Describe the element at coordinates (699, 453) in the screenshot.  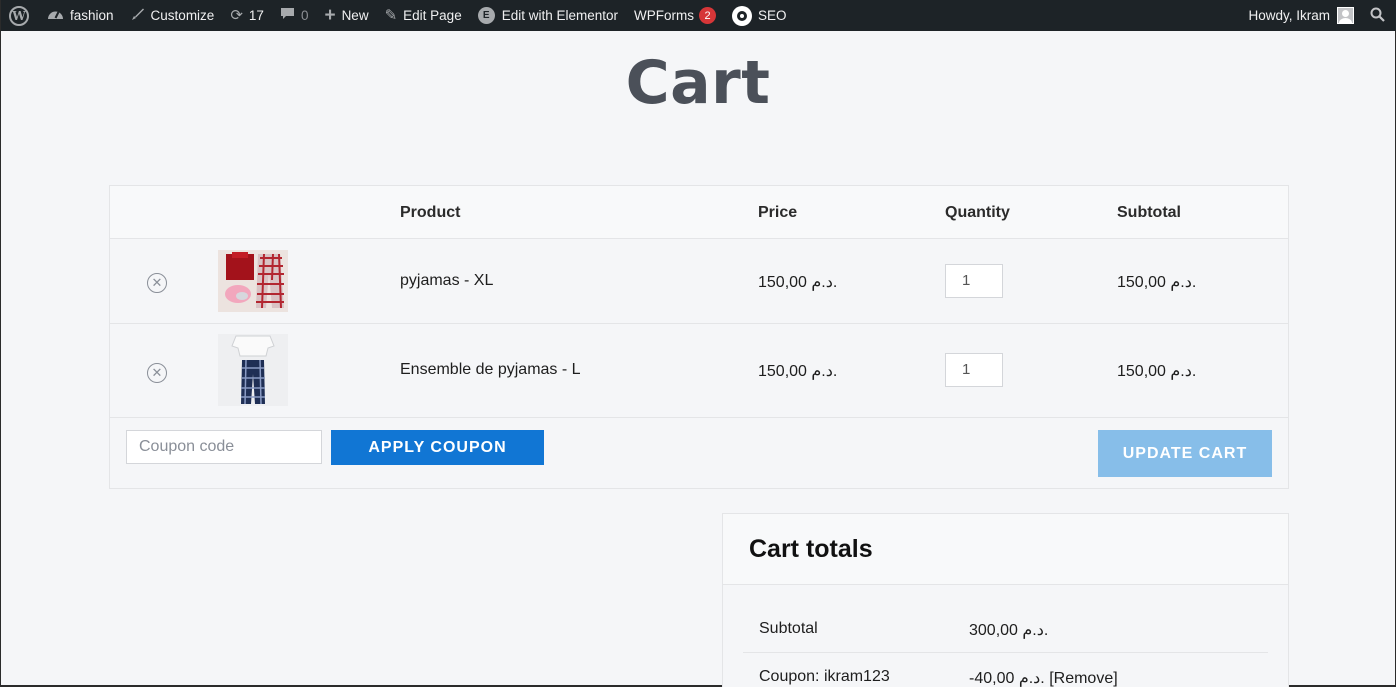
I see `cart-actions: Coupon code APPLY COUPON UPDATE CART` at that location.